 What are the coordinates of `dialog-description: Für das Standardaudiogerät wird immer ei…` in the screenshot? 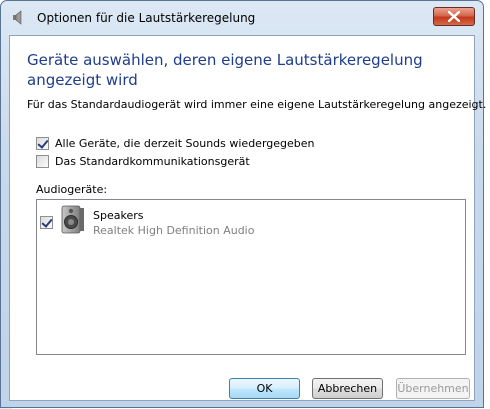 It's located at (257, 104).